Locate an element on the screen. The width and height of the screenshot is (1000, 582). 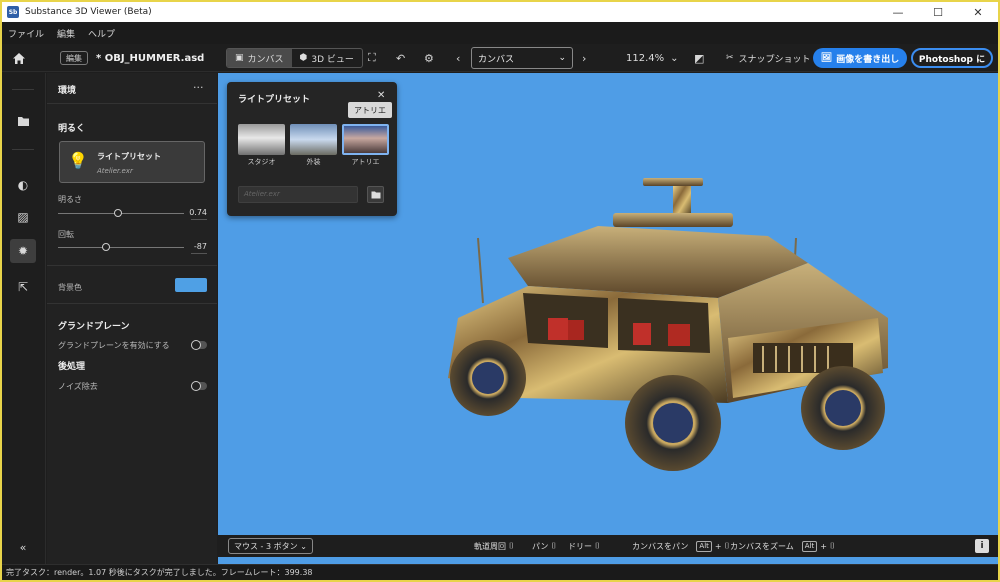
zoom-level: 112.4% ⌄ is located at coordinates (652, 58).